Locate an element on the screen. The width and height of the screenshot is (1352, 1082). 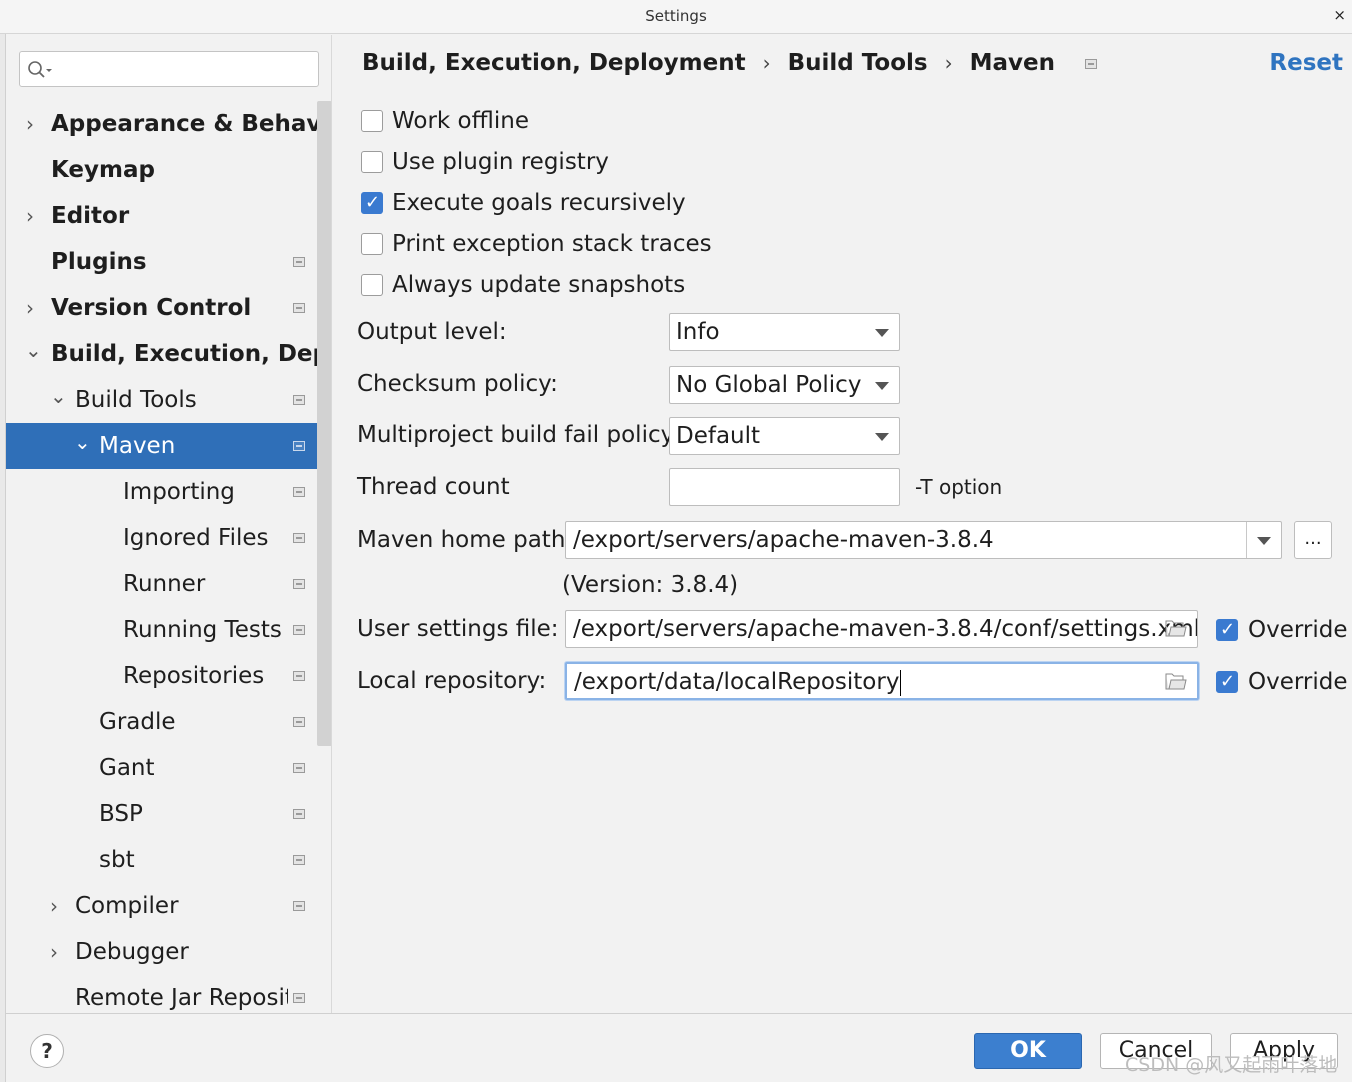
sidebar-item-maven: ⌄ Maven is located at coordinates (168, 446).